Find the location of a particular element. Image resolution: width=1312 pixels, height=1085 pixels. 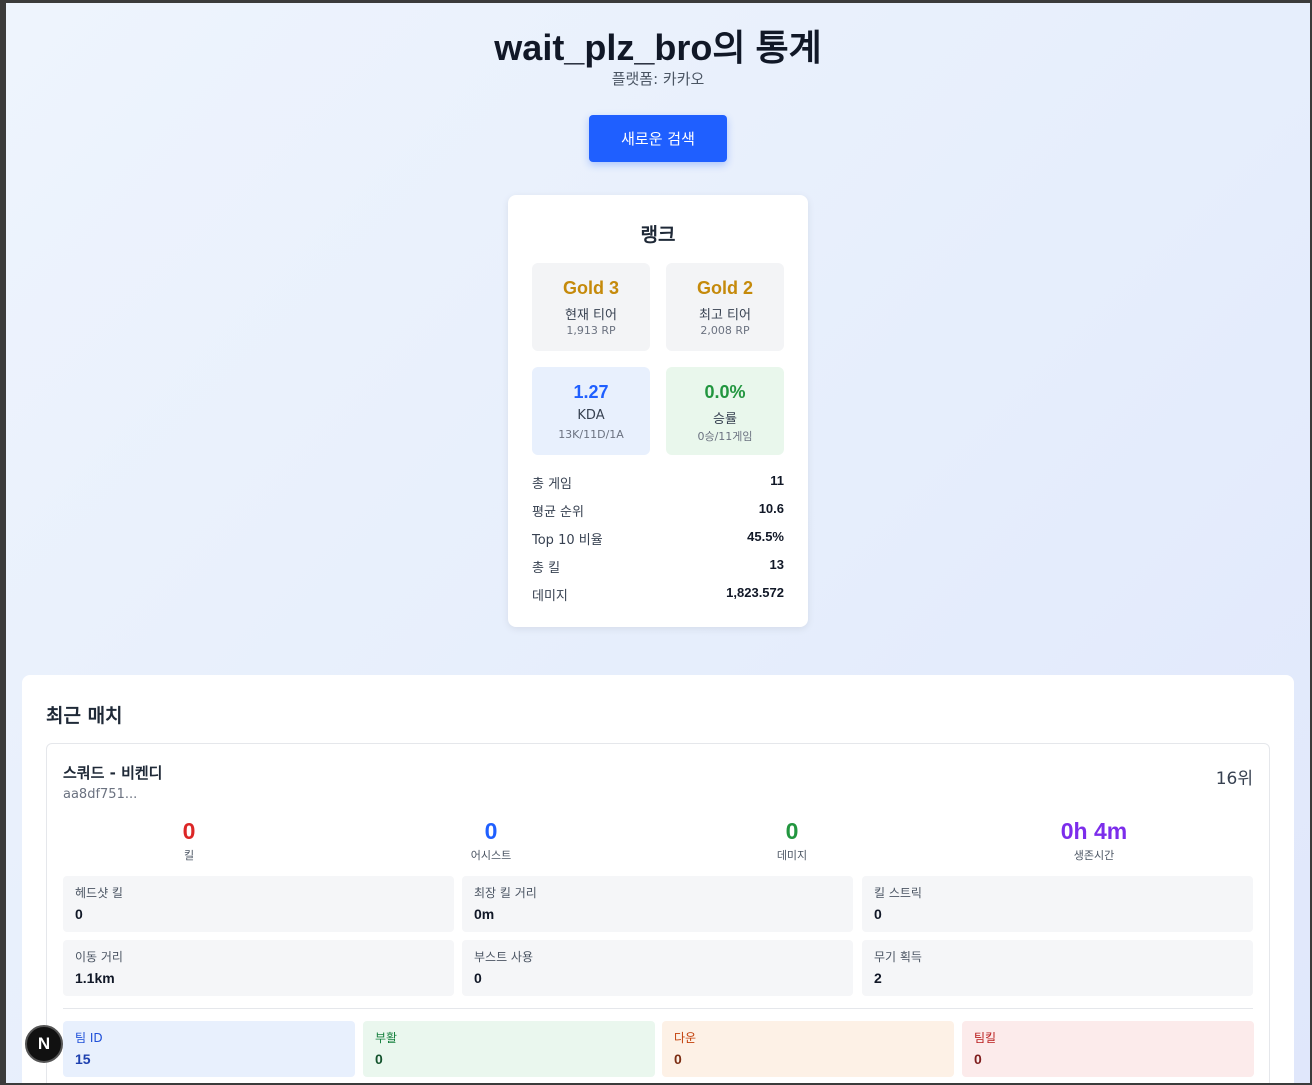

stat-row-top10: Top 10 비율 45.5% is located at coordinates (658, 539).